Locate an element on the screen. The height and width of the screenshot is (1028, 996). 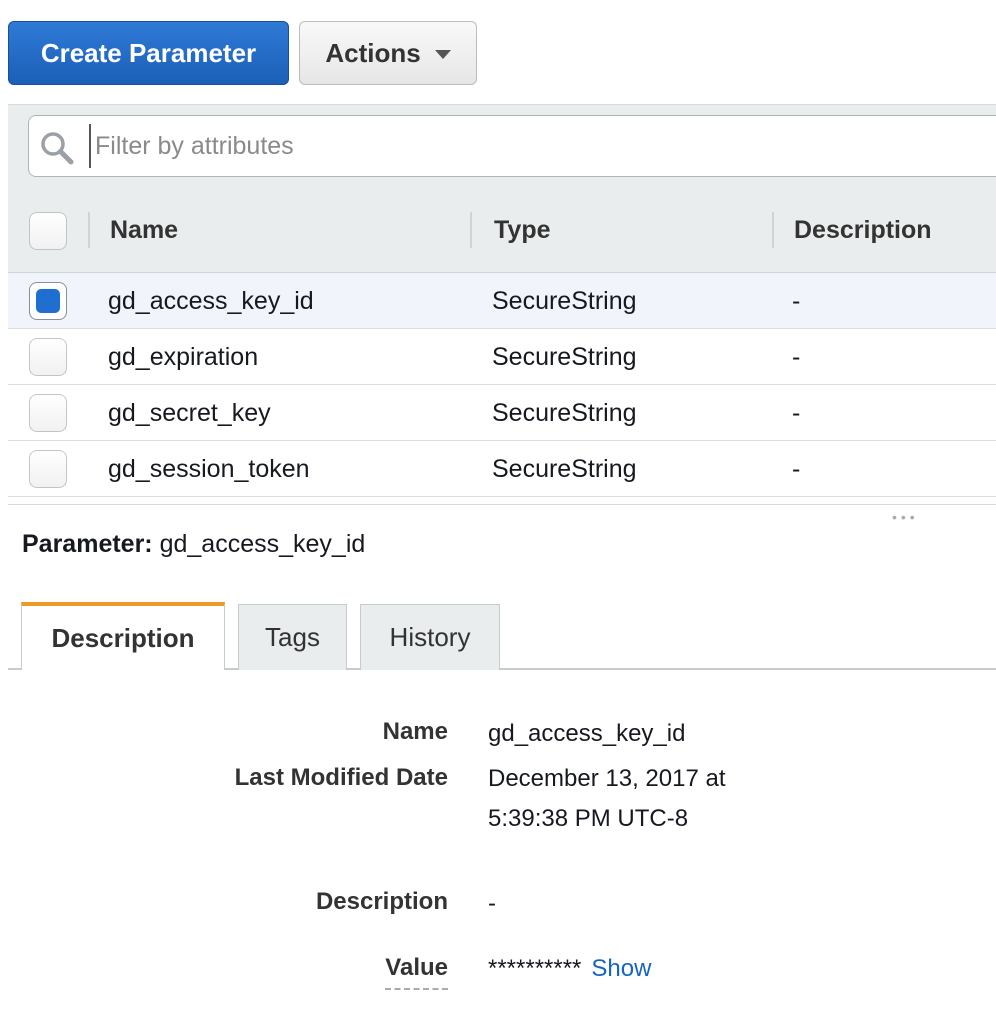
cell-name: gd_access_key_id is located at coordinates (211, 300).